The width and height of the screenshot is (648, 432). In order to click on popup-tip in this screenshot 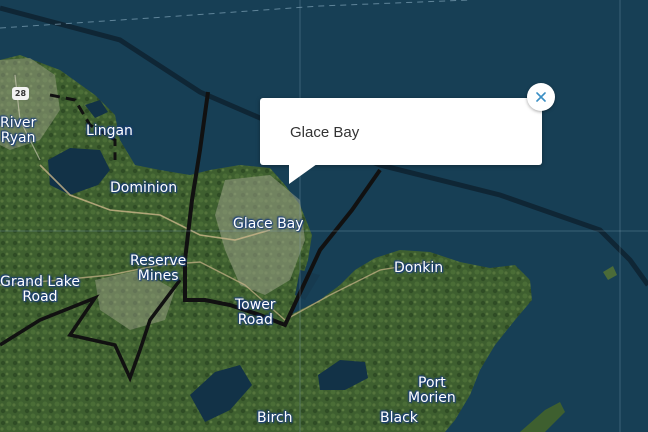, I will do `click(303, 174)`.